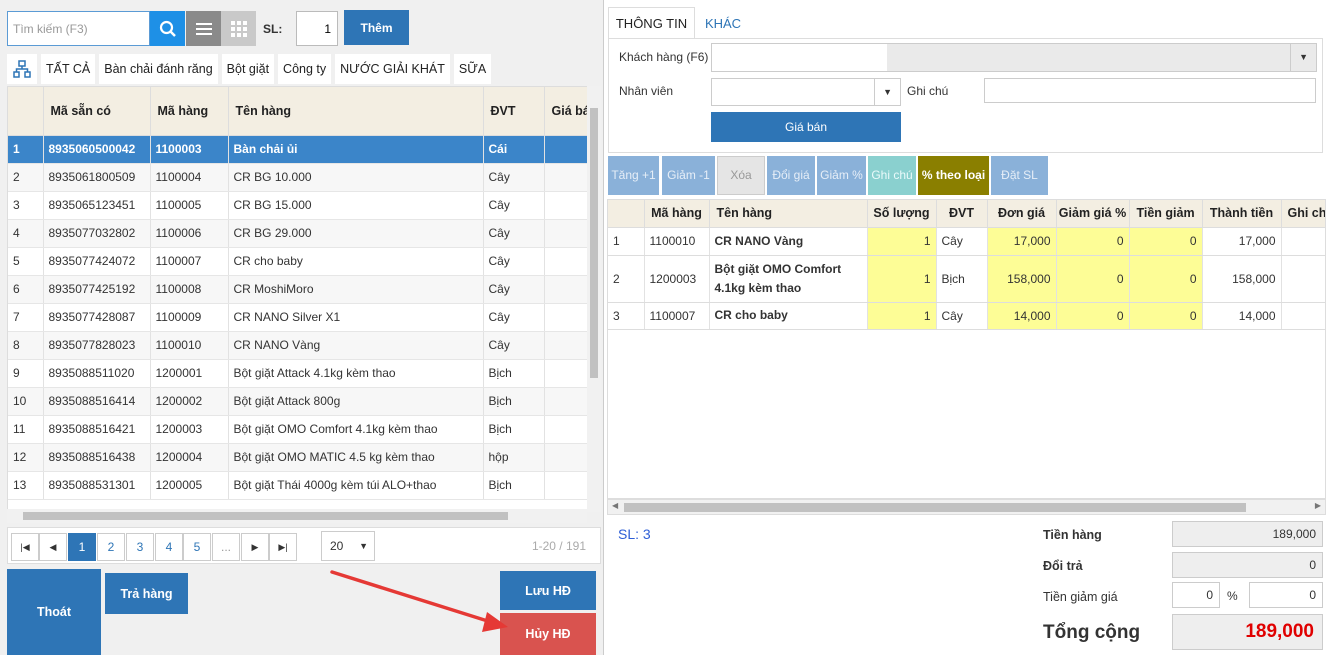 This screenshot has width=1326, height=655. I want to click on table-row: 289350618005091100004CR BG 10.000Cây1, so click(304, 177).